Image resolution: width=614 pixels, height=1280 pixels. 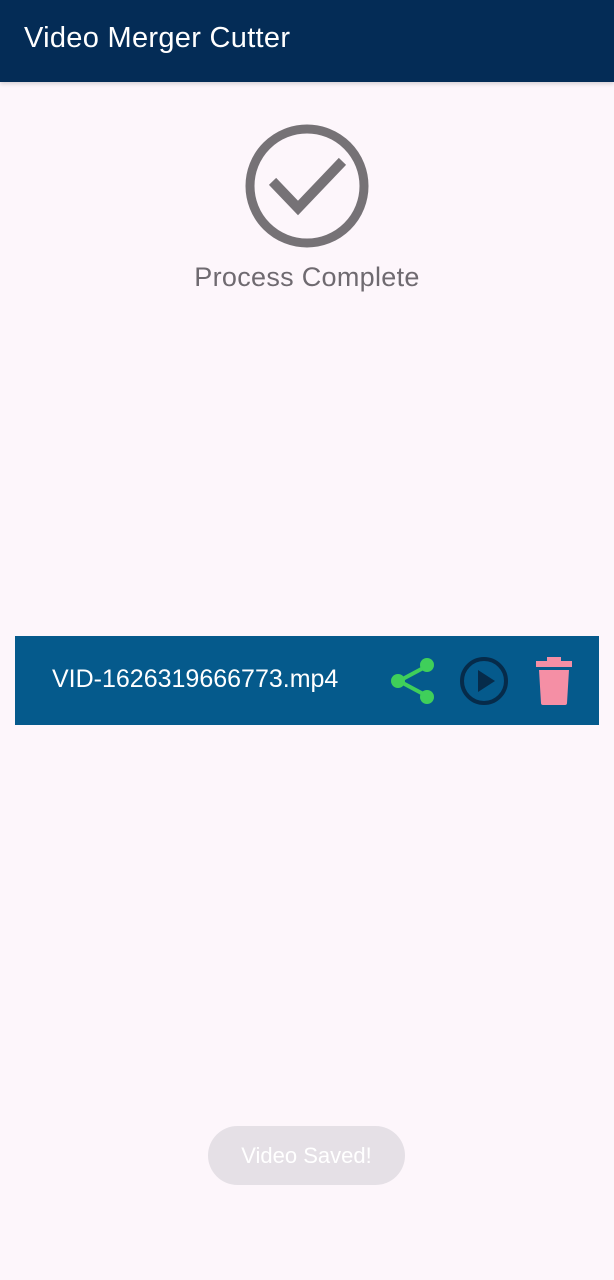 I want to click on share-button, so click(x=414, y=681).